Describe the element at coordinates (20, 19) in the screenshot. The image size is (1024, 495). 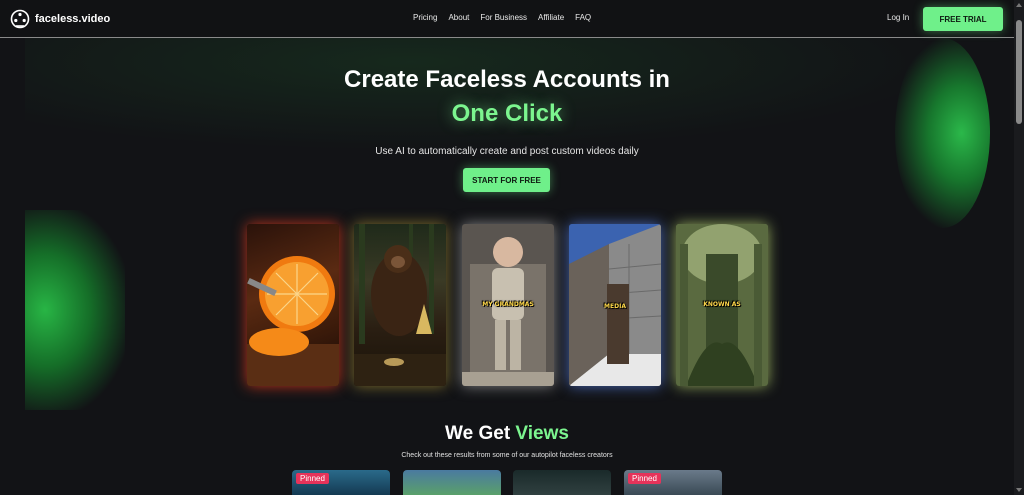
I see `film-reel-icon` at that location.